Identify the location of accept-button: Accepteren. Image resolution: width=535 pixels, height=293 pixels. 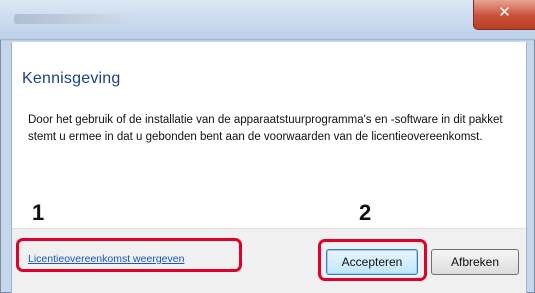
(372, 262).